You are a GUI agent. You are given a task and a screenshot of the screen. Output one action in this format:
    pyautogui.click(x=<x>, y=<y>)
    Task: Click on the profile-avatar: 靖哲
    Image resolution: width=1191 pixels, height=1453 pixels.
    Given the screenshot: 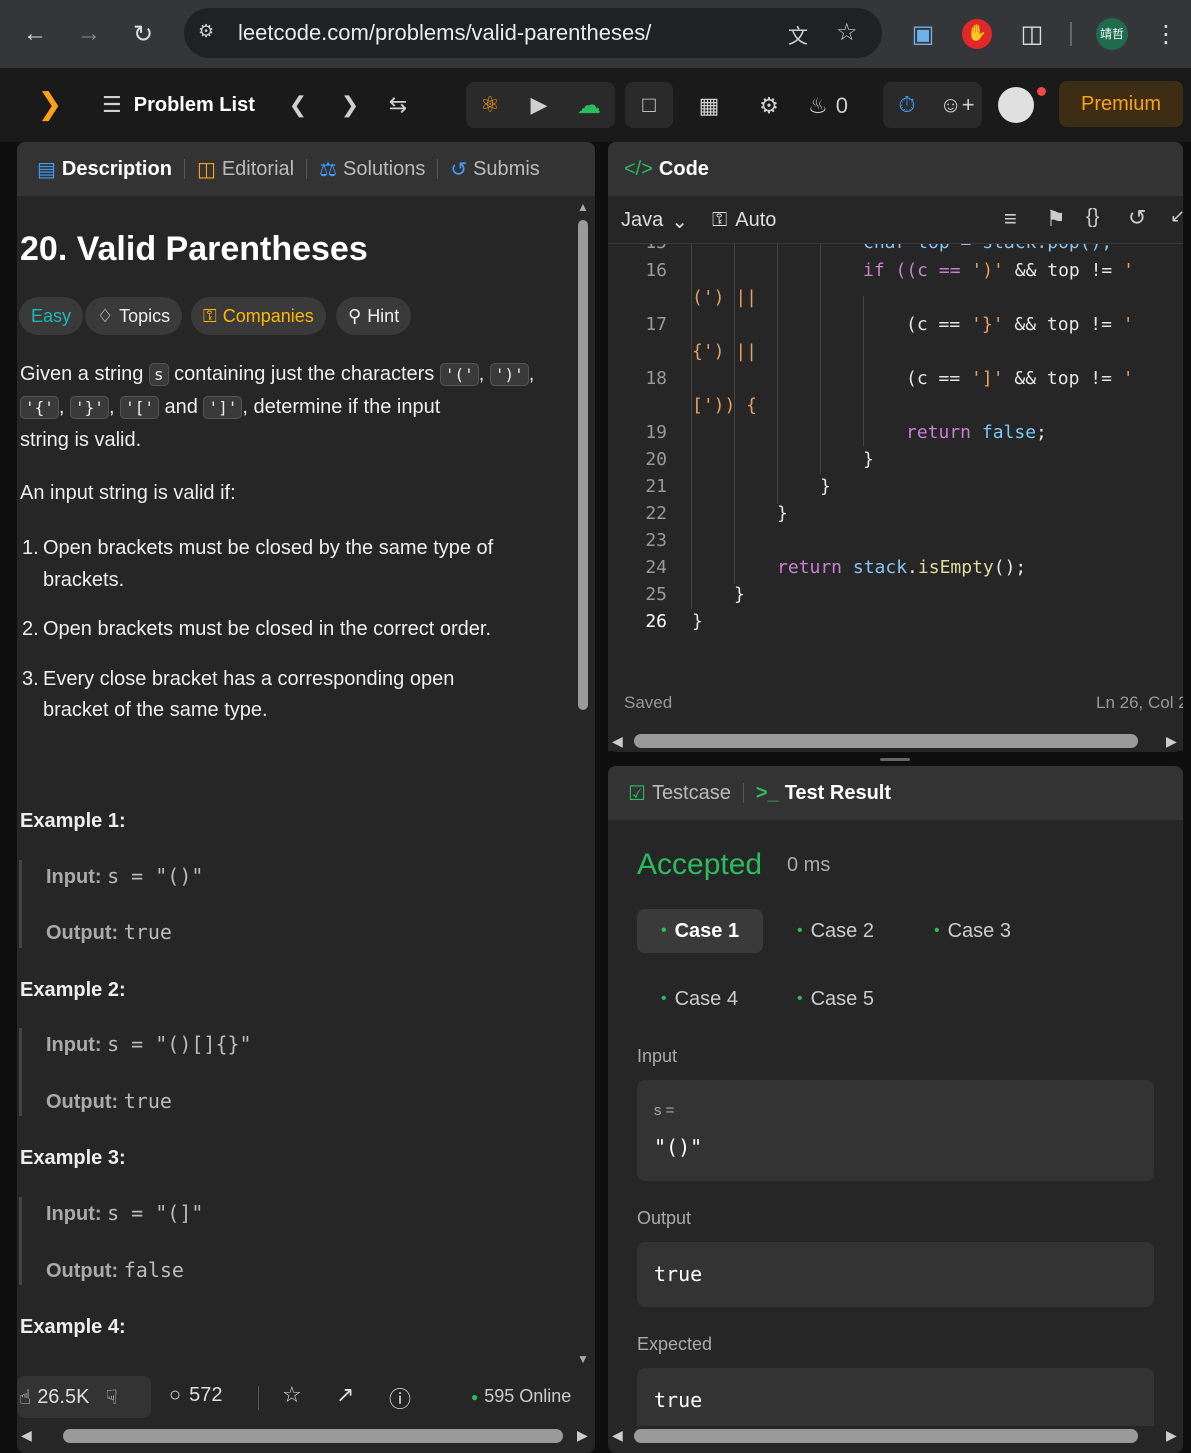 What is the action you would take?
    pyautogui.click(x=1112, y=34)
    